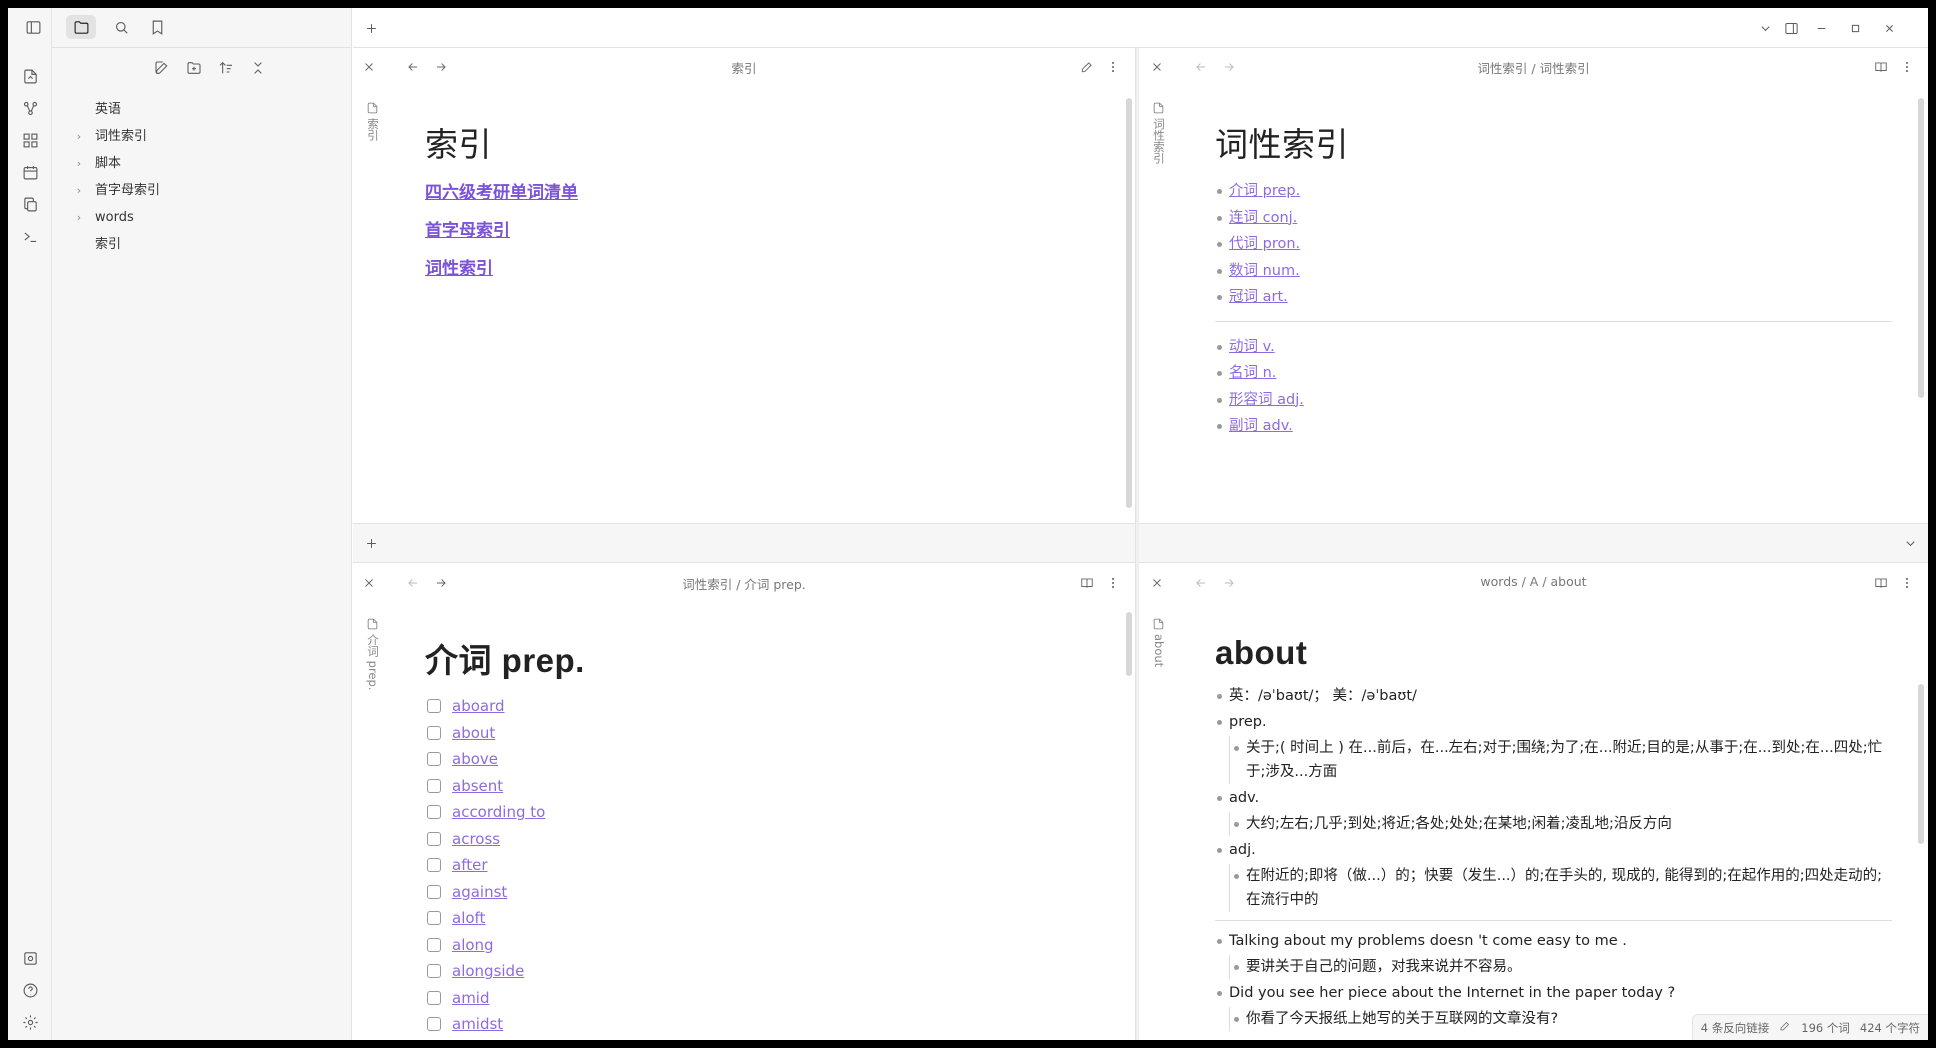  I want to click on edit-mode-pencil-icon, so click(1087, 67).